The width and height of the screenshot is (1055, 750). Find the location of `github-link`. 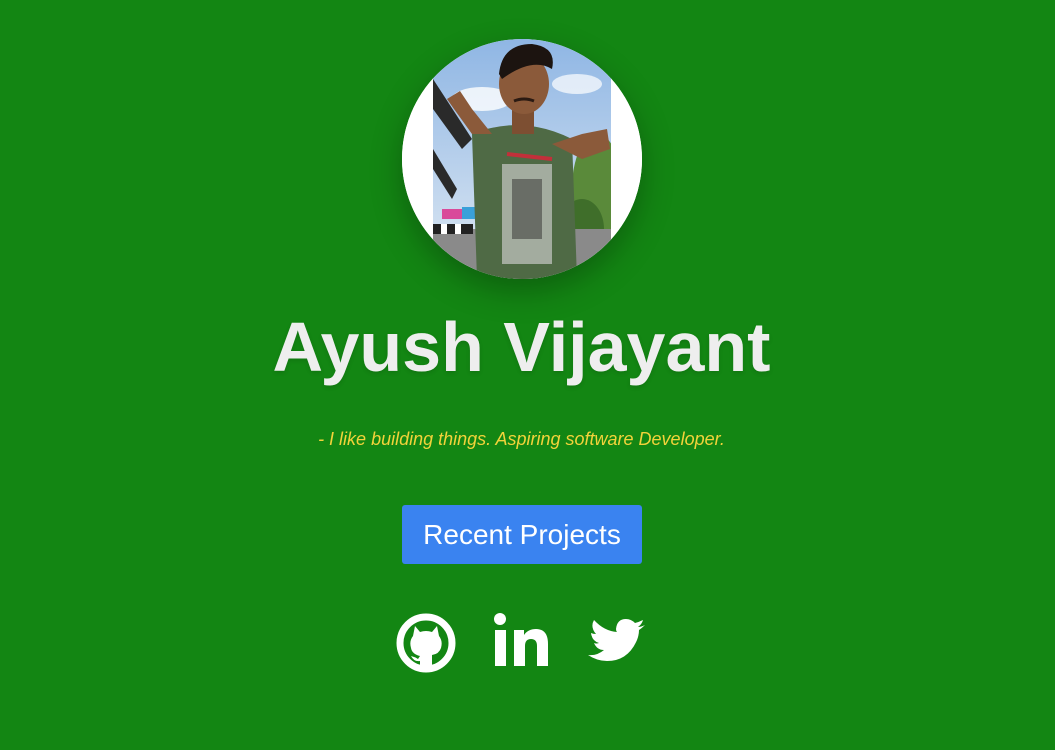

github-link is located at coordinates (426, 643).